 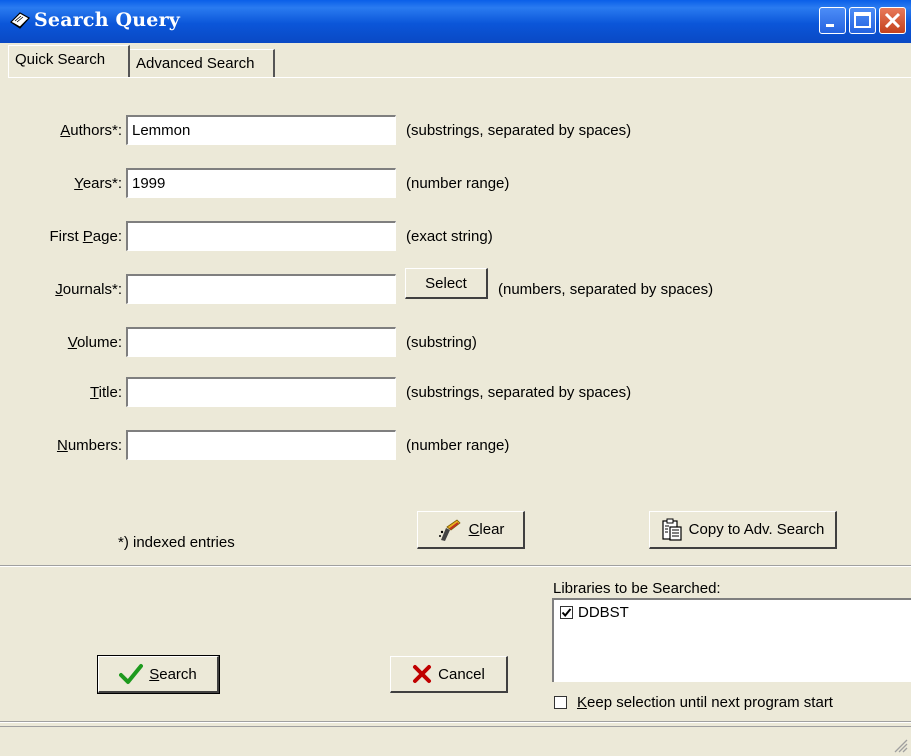 I want to click on cancel-label: Cancel, so click(x=461, y=674).